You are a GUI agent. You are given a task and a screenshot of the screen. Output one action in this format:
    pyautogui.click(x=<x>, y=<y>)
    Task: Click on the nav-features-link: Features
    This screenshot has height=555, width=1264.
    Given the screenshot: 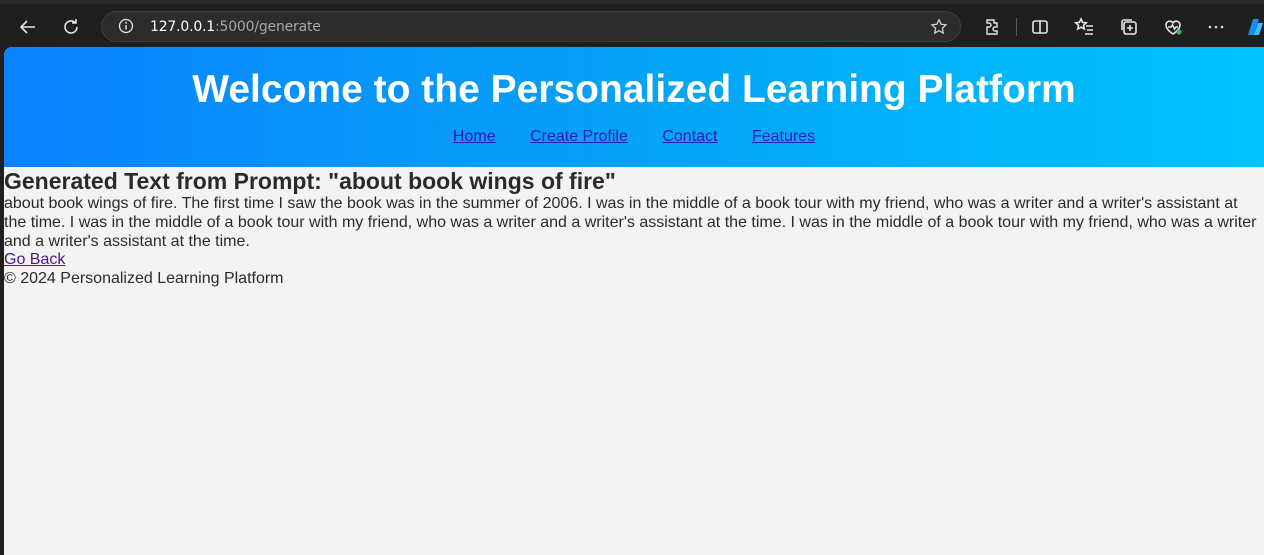 What is the action you would take?
    pyautogui.click(x=783, y=136)
    